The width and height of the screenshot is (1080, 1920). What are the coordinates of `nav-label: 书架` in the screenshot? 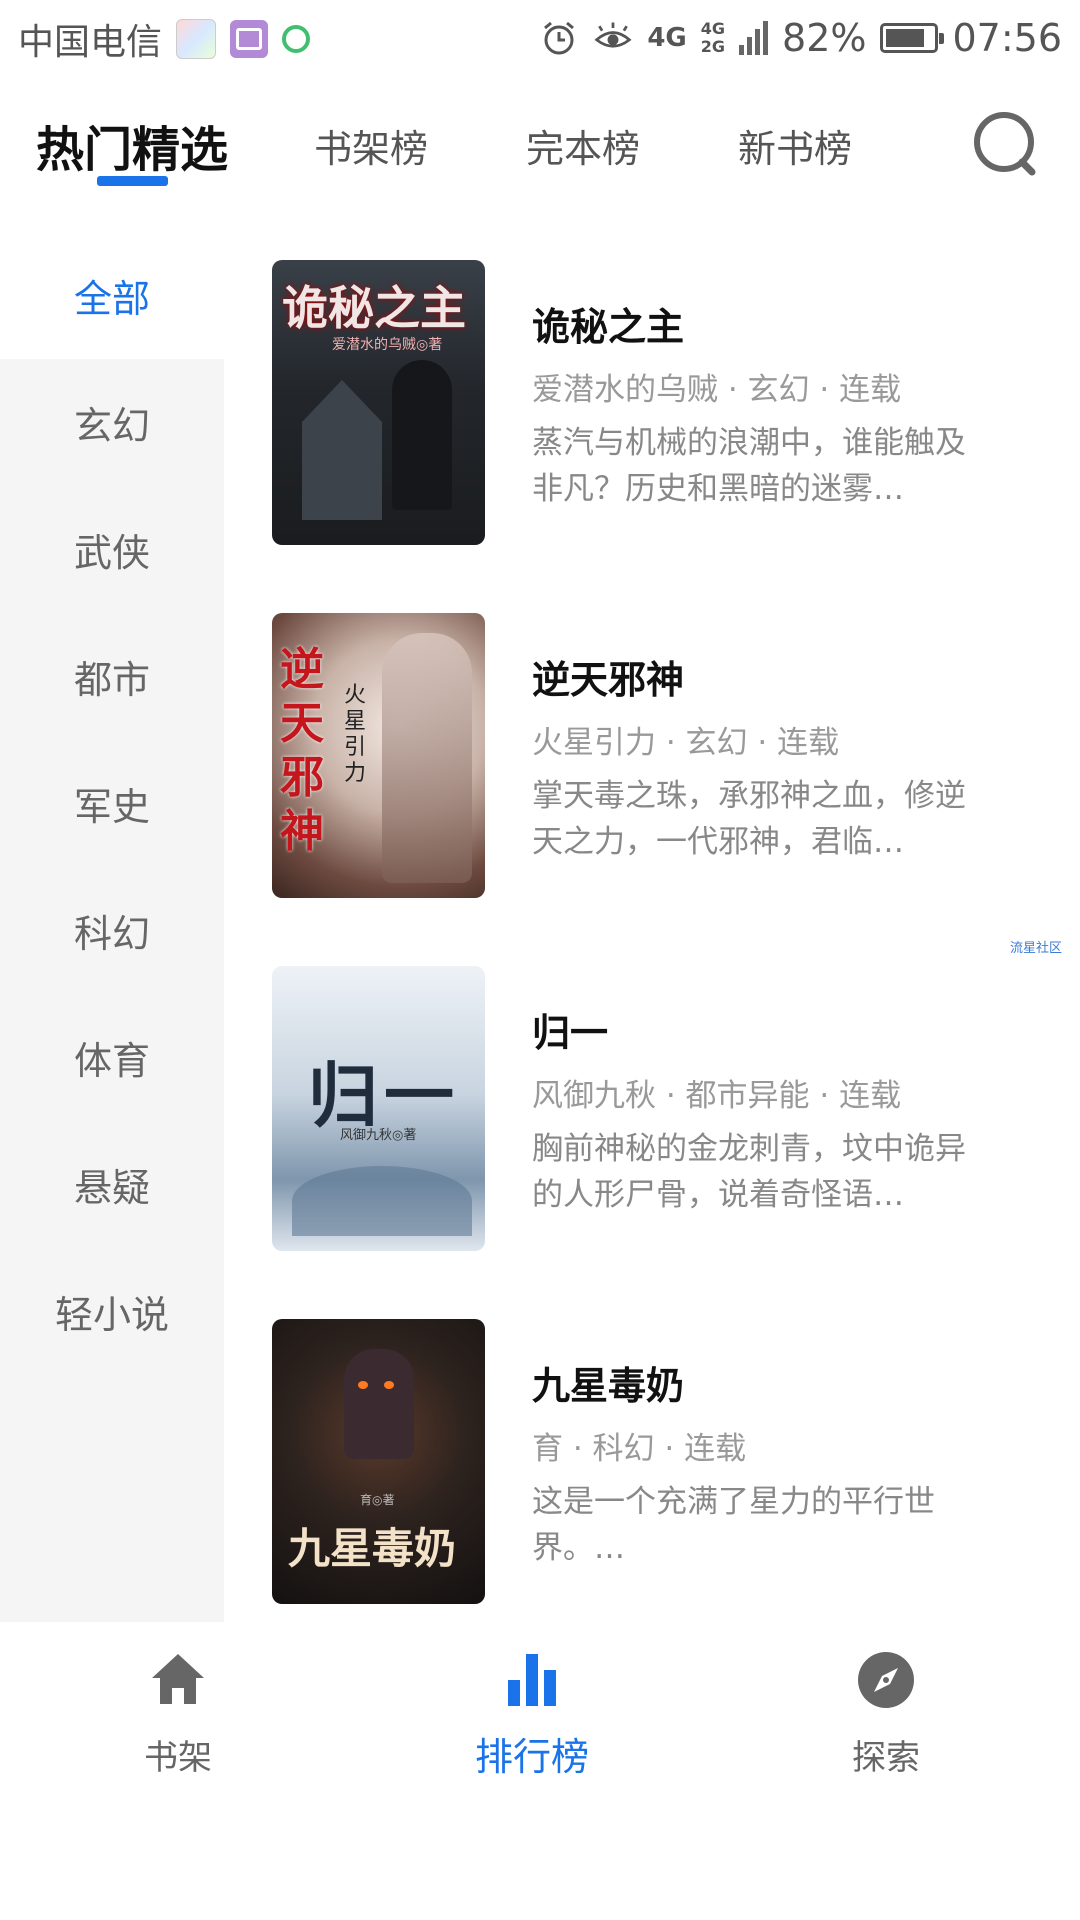 It's located at (178, 1758).